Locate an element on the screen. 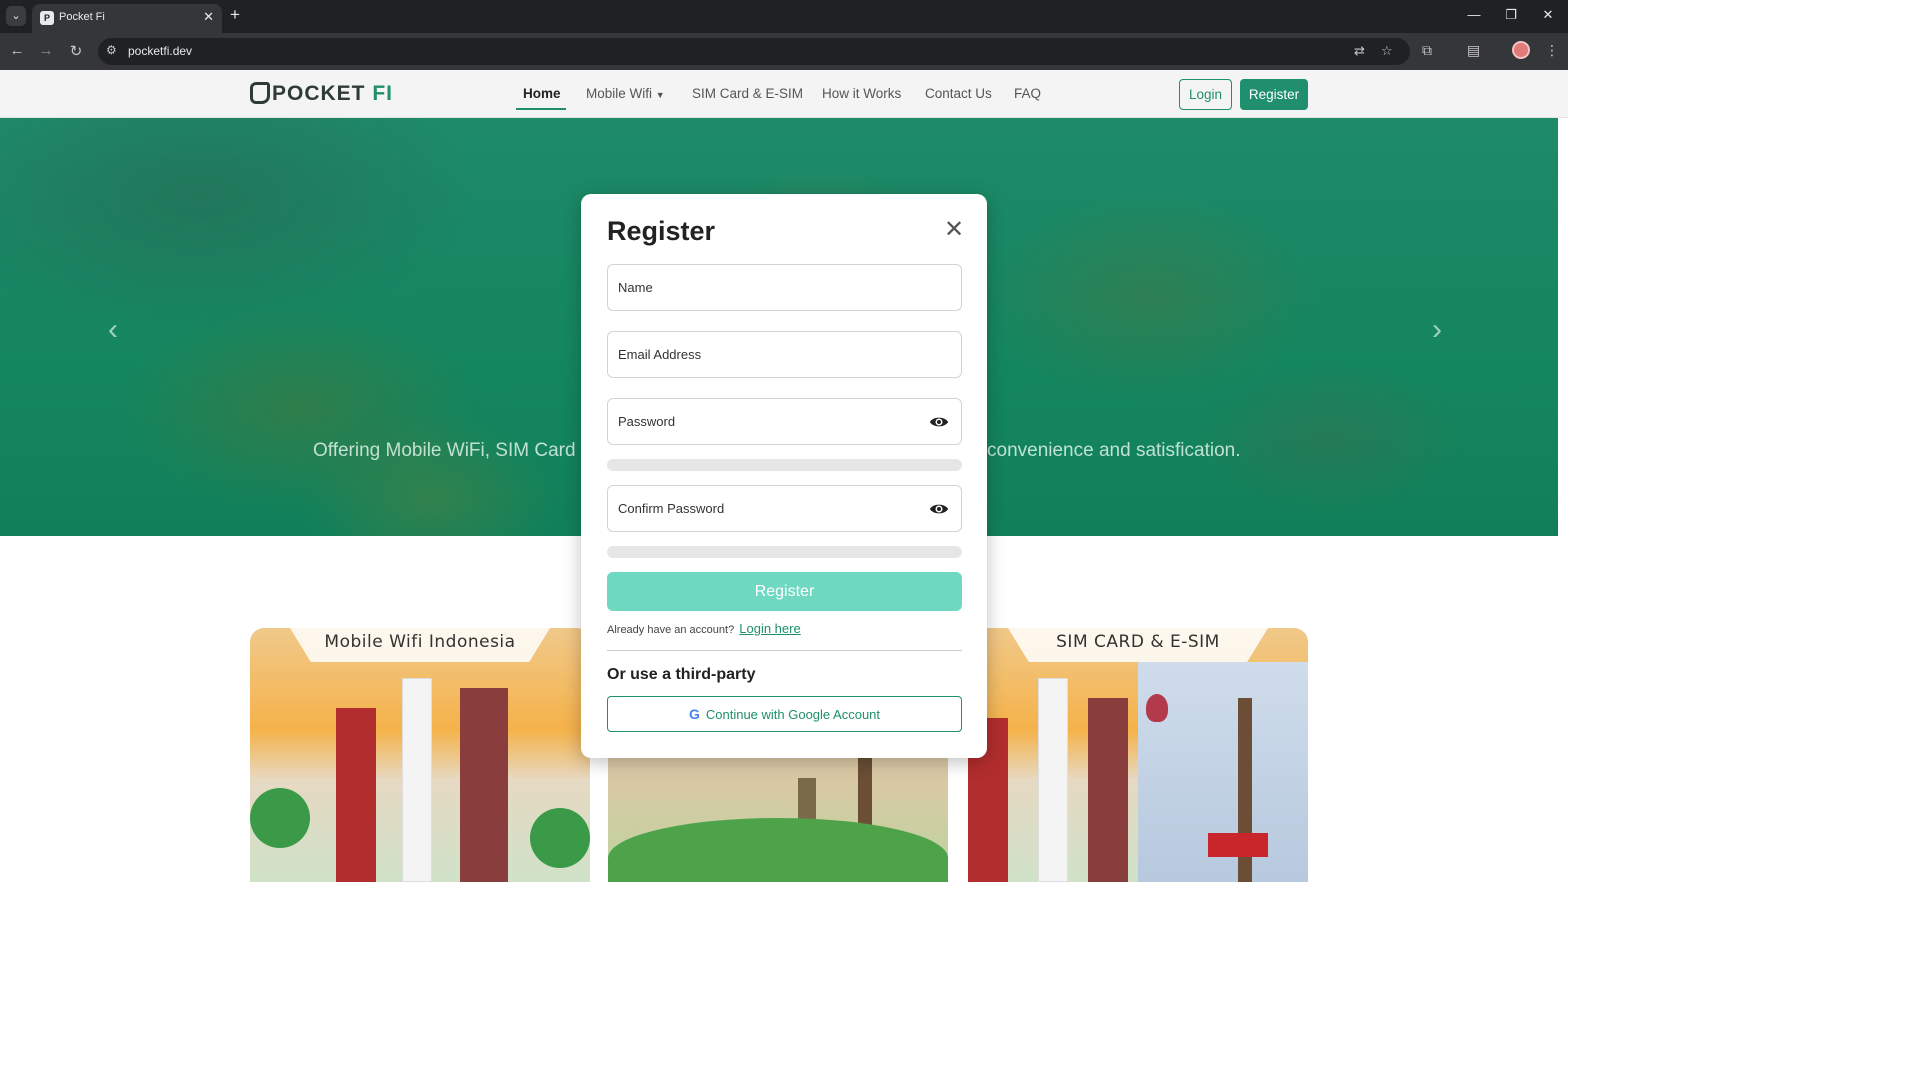 The image size is (1920, 1080). confirm-password-field-label: Confirm Password is located at coordinates (671, 508).